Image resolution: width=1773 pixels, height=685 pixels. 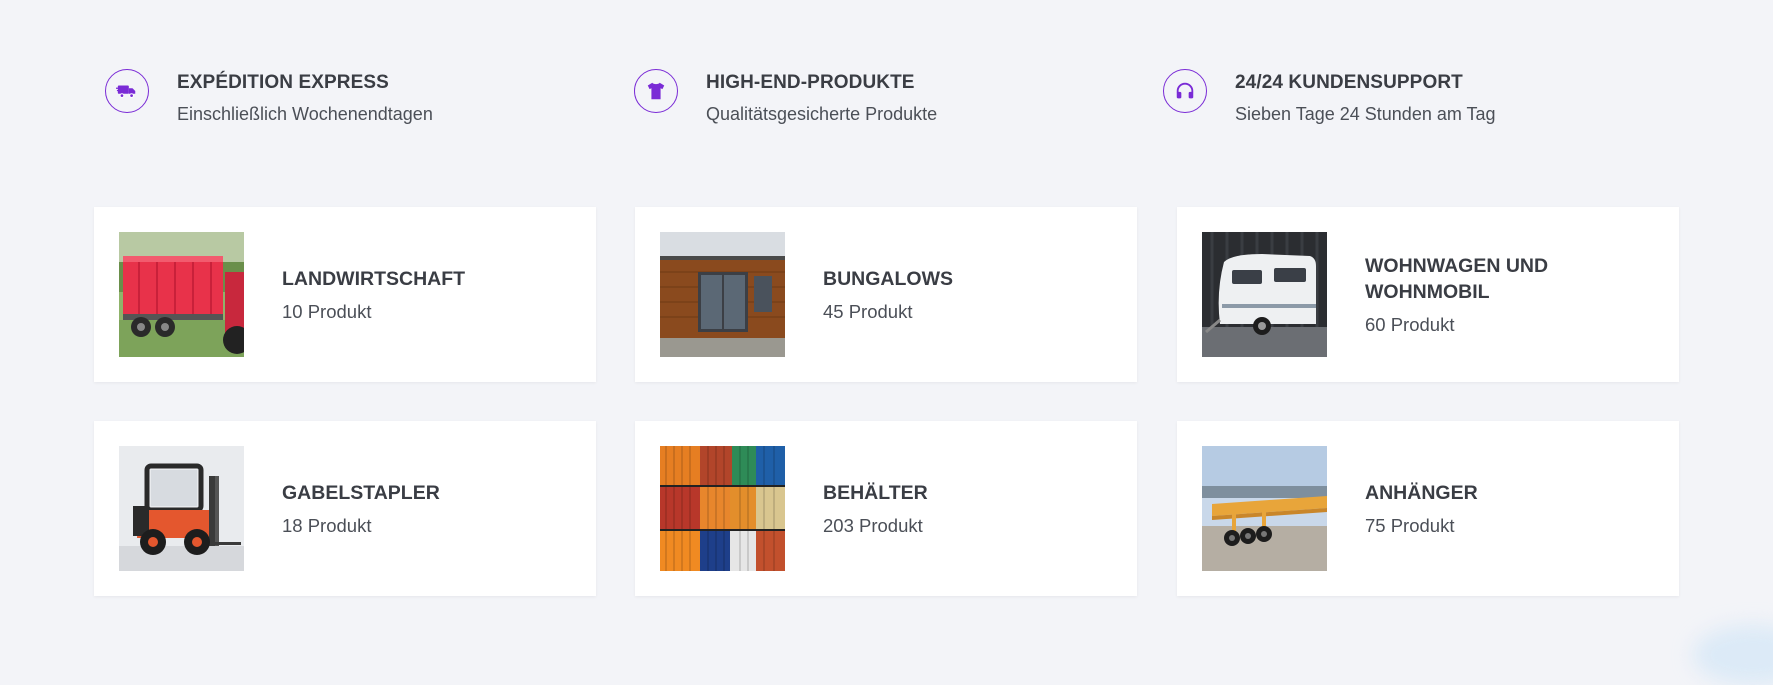 What do you see at coordinates (327, 311) in the screenshot?
I see `category-count: 10 Produkt` at bounding box center [327, 311].